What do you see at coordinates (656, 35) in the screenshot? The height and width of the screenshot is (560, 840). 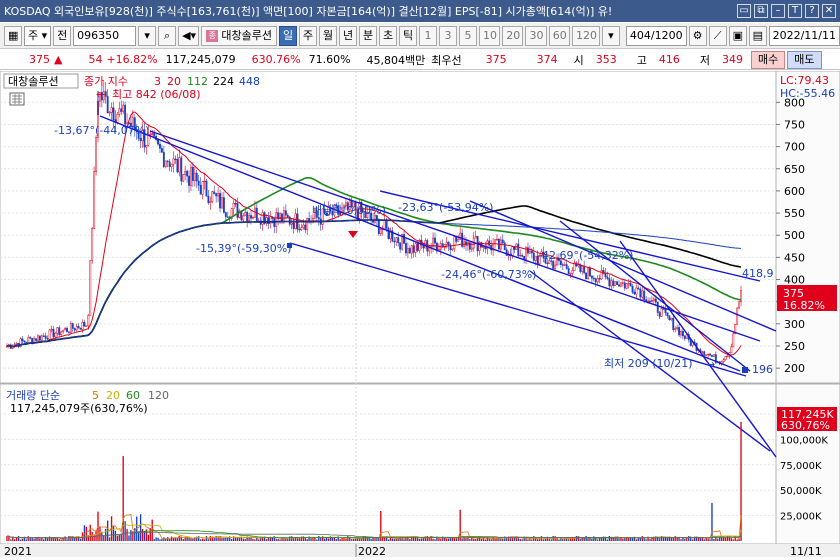 I see `count-input: 404/1200` at bounding box center [656, 35].